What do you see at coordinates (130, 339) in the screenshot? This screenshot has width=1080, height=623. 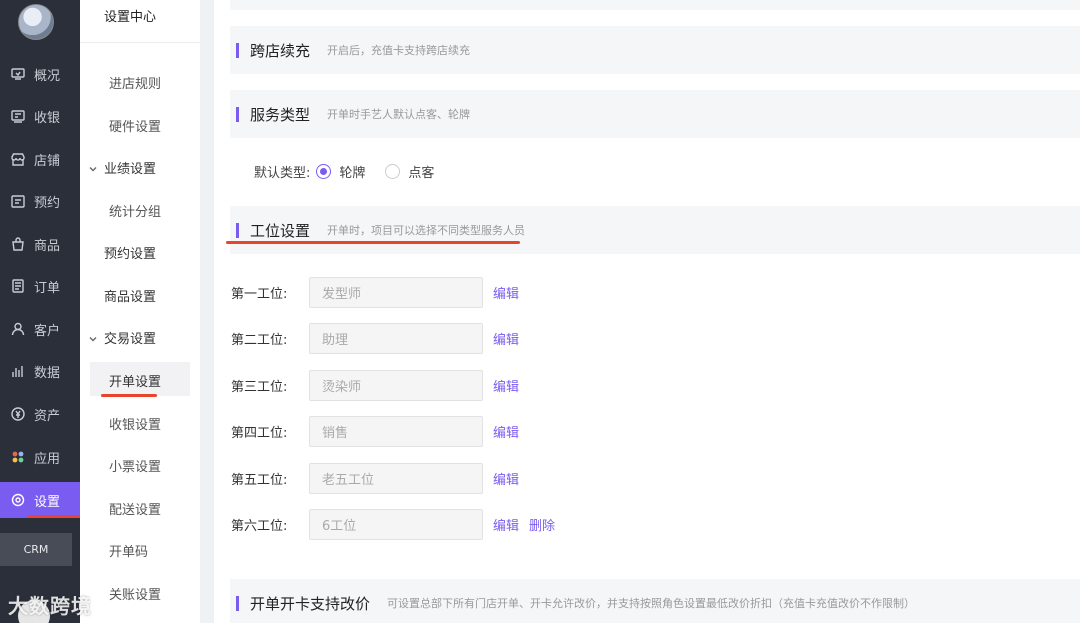 I see `subnav-group-label: 交易设置` at bounding box center [130, 339].